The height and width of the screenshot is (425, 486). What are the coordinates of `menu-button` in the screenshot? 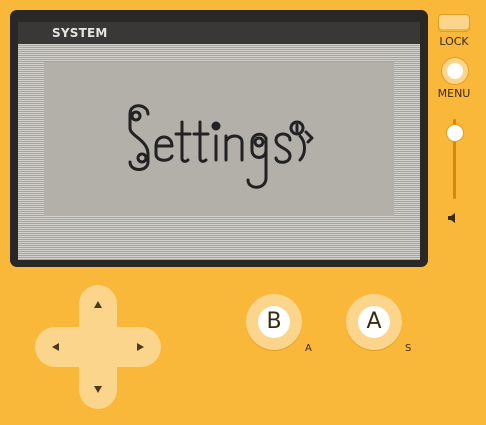 It's located at (455, 71).